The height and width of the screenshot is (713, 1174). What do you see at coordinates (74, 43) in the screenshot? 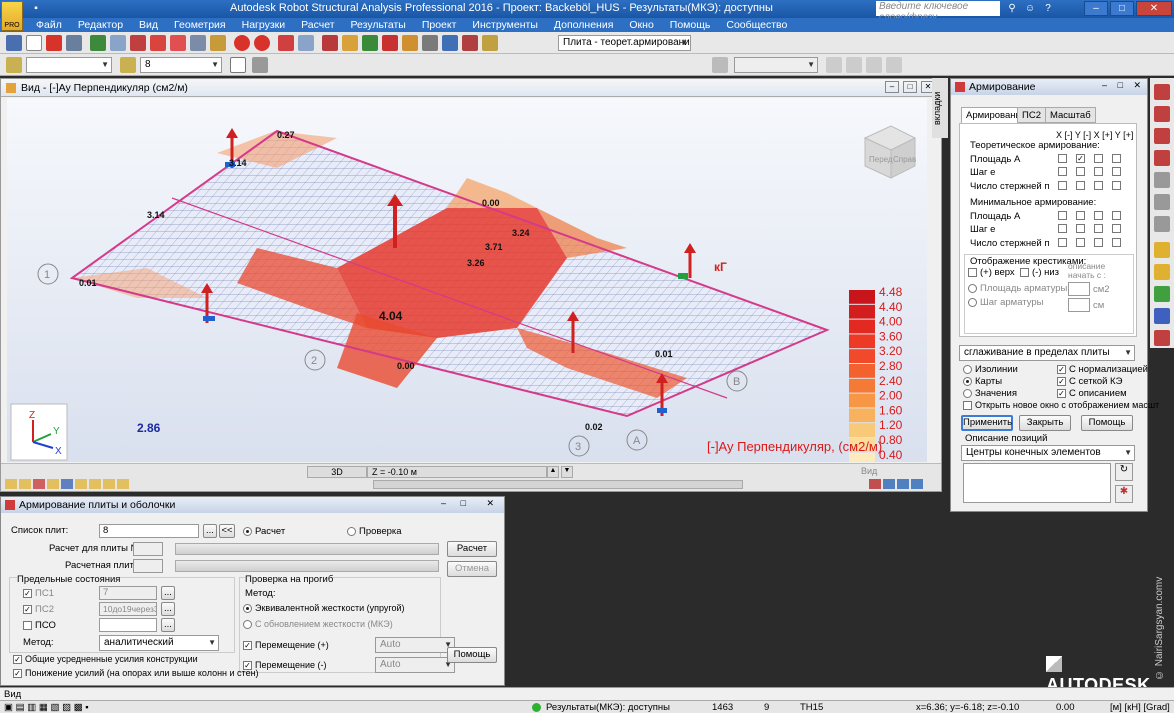
I see `print-icon` at bounding box center [74, 43].